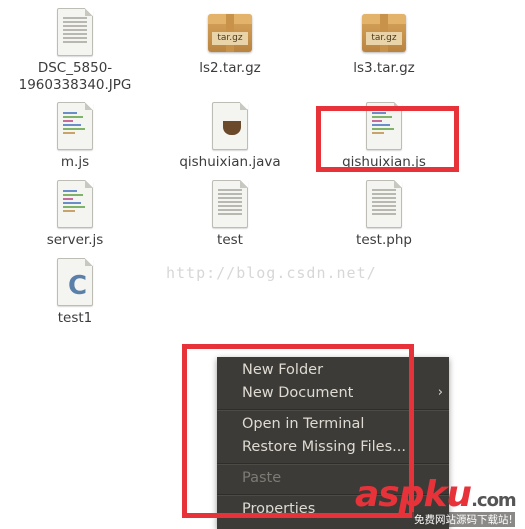 The width and height of the screenshot is (525, 529). Describe the element at coordinates (75, 162) in the screenshot. I see `file-name: m.js` at that location.